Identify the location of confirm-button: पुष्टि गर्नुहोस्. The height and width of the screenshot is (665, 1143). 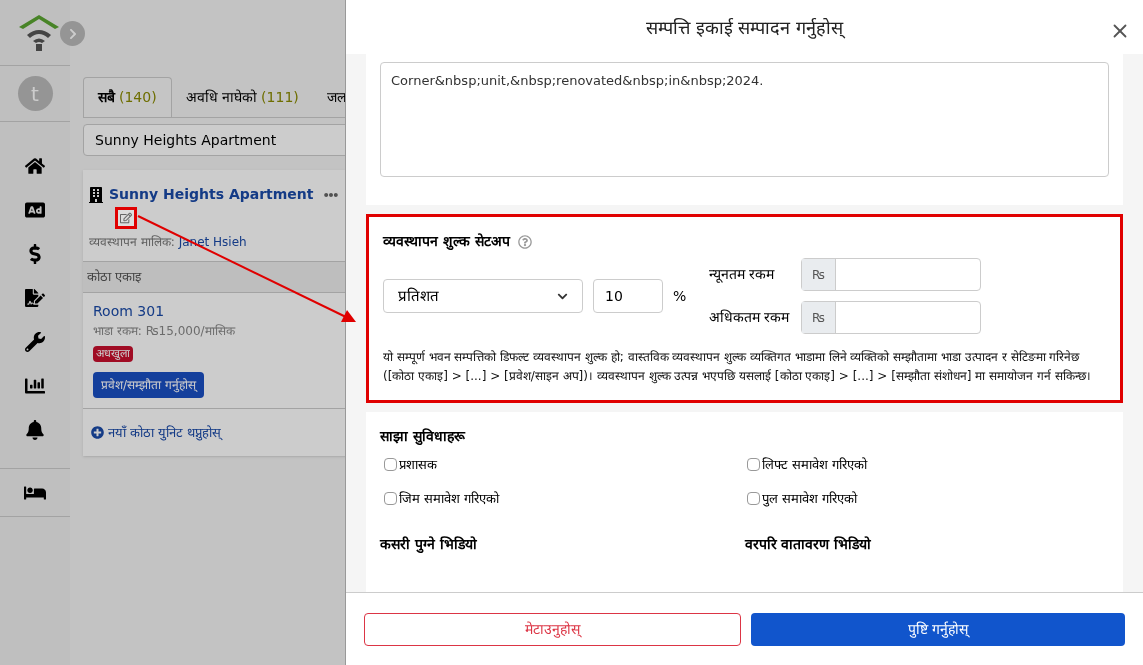
(937, 629).